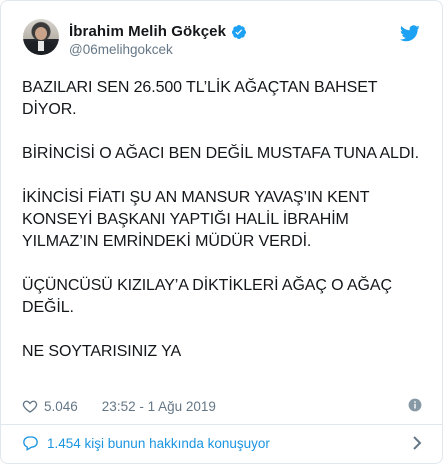 This screenshot has width=443, height=464. I want to click on tweet-header: İbrahim Melih Gökçek @06melihgokcek, so click(221, 33).